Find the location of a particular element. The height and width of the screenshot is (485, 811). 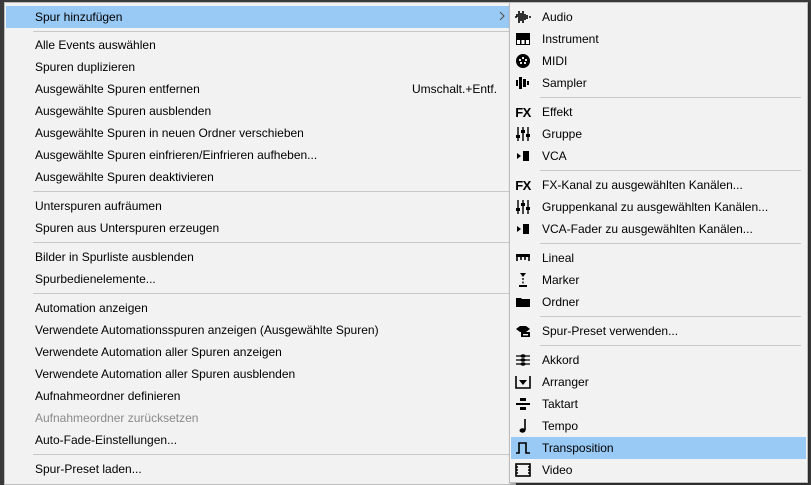

menu-item-label: Ausgewählte Spuren ausblenden is located at coordinates (123, 111).